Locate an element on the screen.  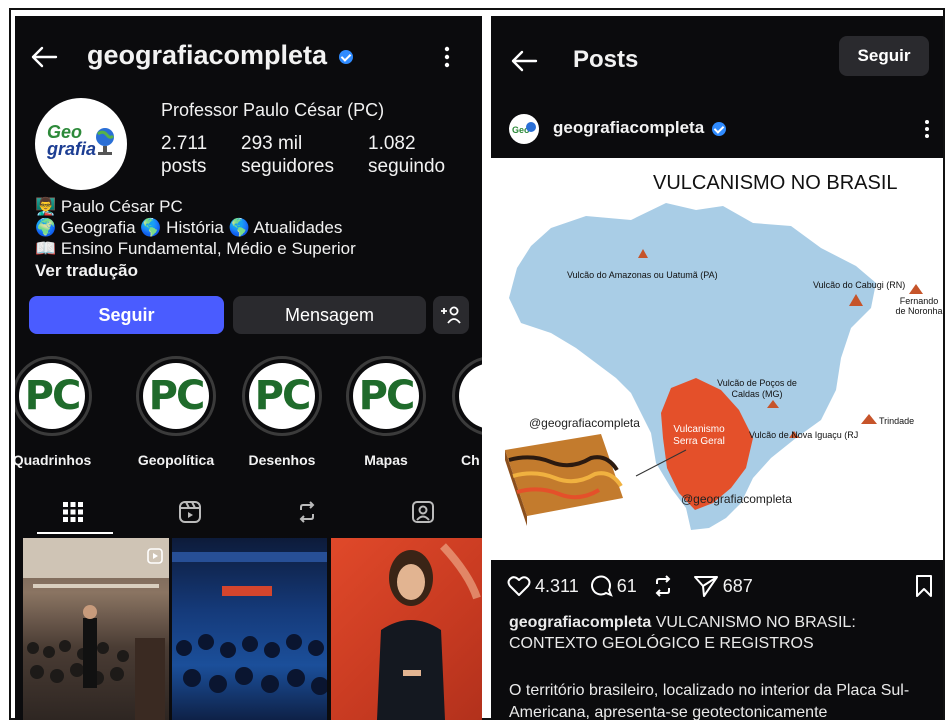
bio-line-2: 🌍 Geografia 🌎 História 🌎 Atualidades is located at coordinates (195, 227).